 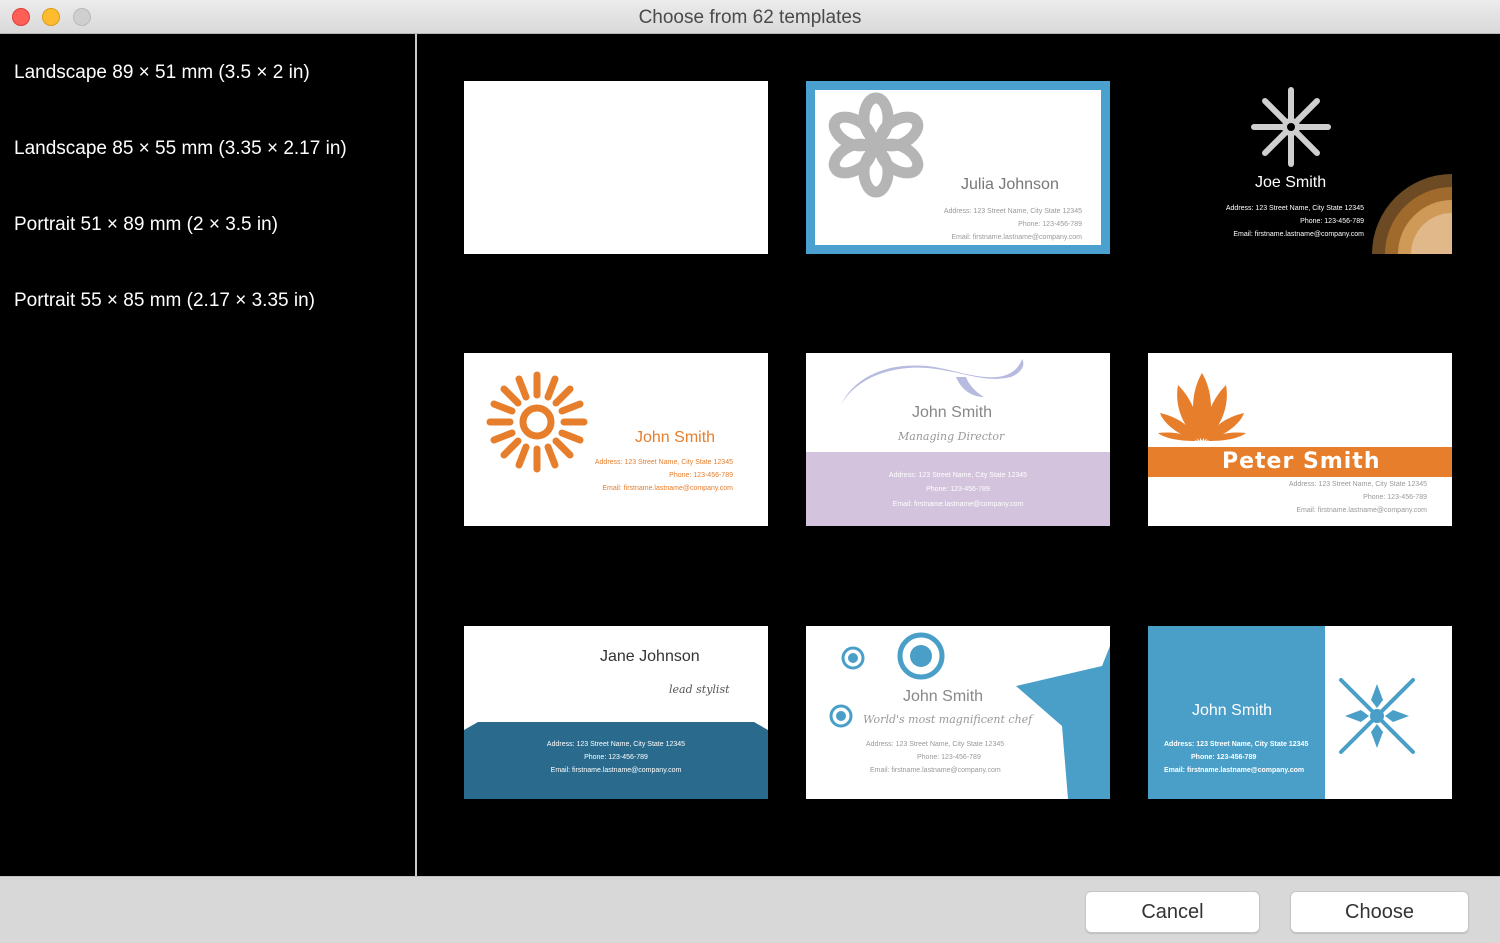 I want to click on lotus-icon, so click(x=1202, y=407).